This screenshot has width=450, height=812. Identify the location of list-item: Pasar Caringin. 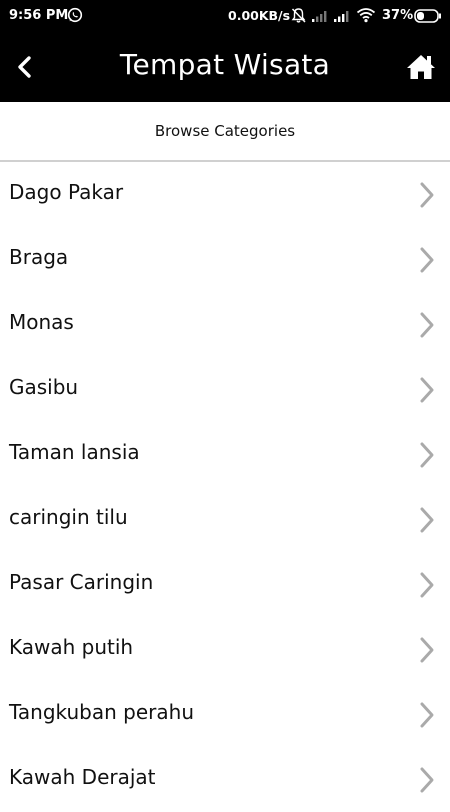
(225, 584).